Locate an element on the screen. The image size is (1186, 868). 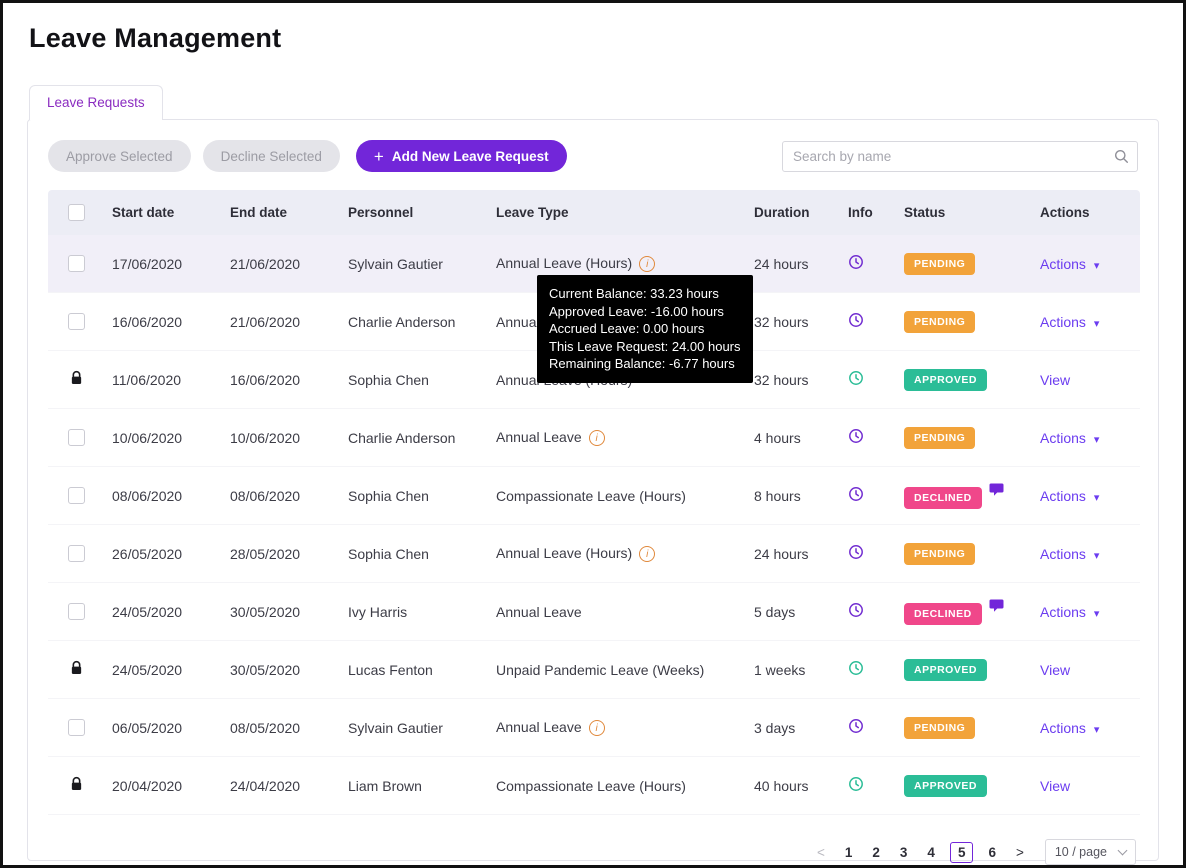
cell-duration: 4 hours is located at coordinates (793, 437).